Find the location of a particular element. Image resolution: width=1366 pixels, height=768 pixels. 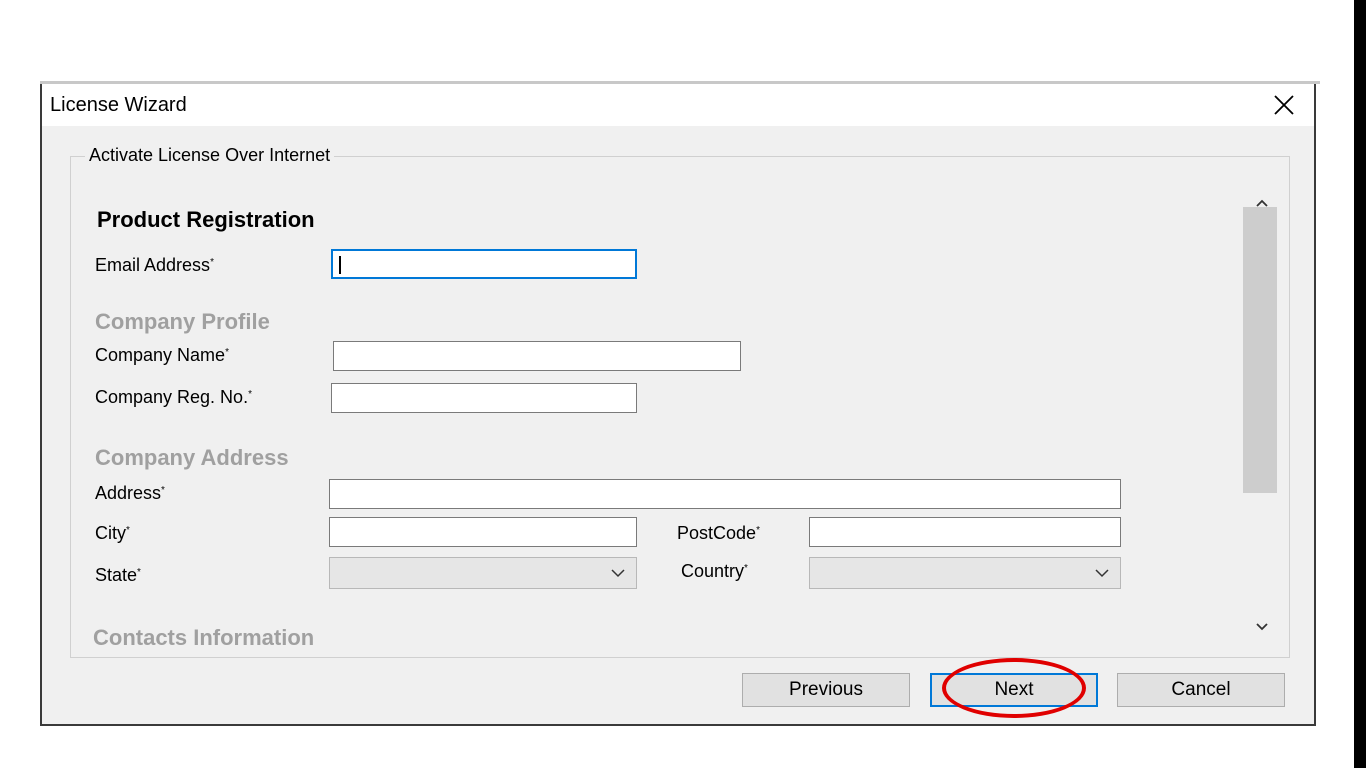

city-label: City* is located at coordinates (112, 533).